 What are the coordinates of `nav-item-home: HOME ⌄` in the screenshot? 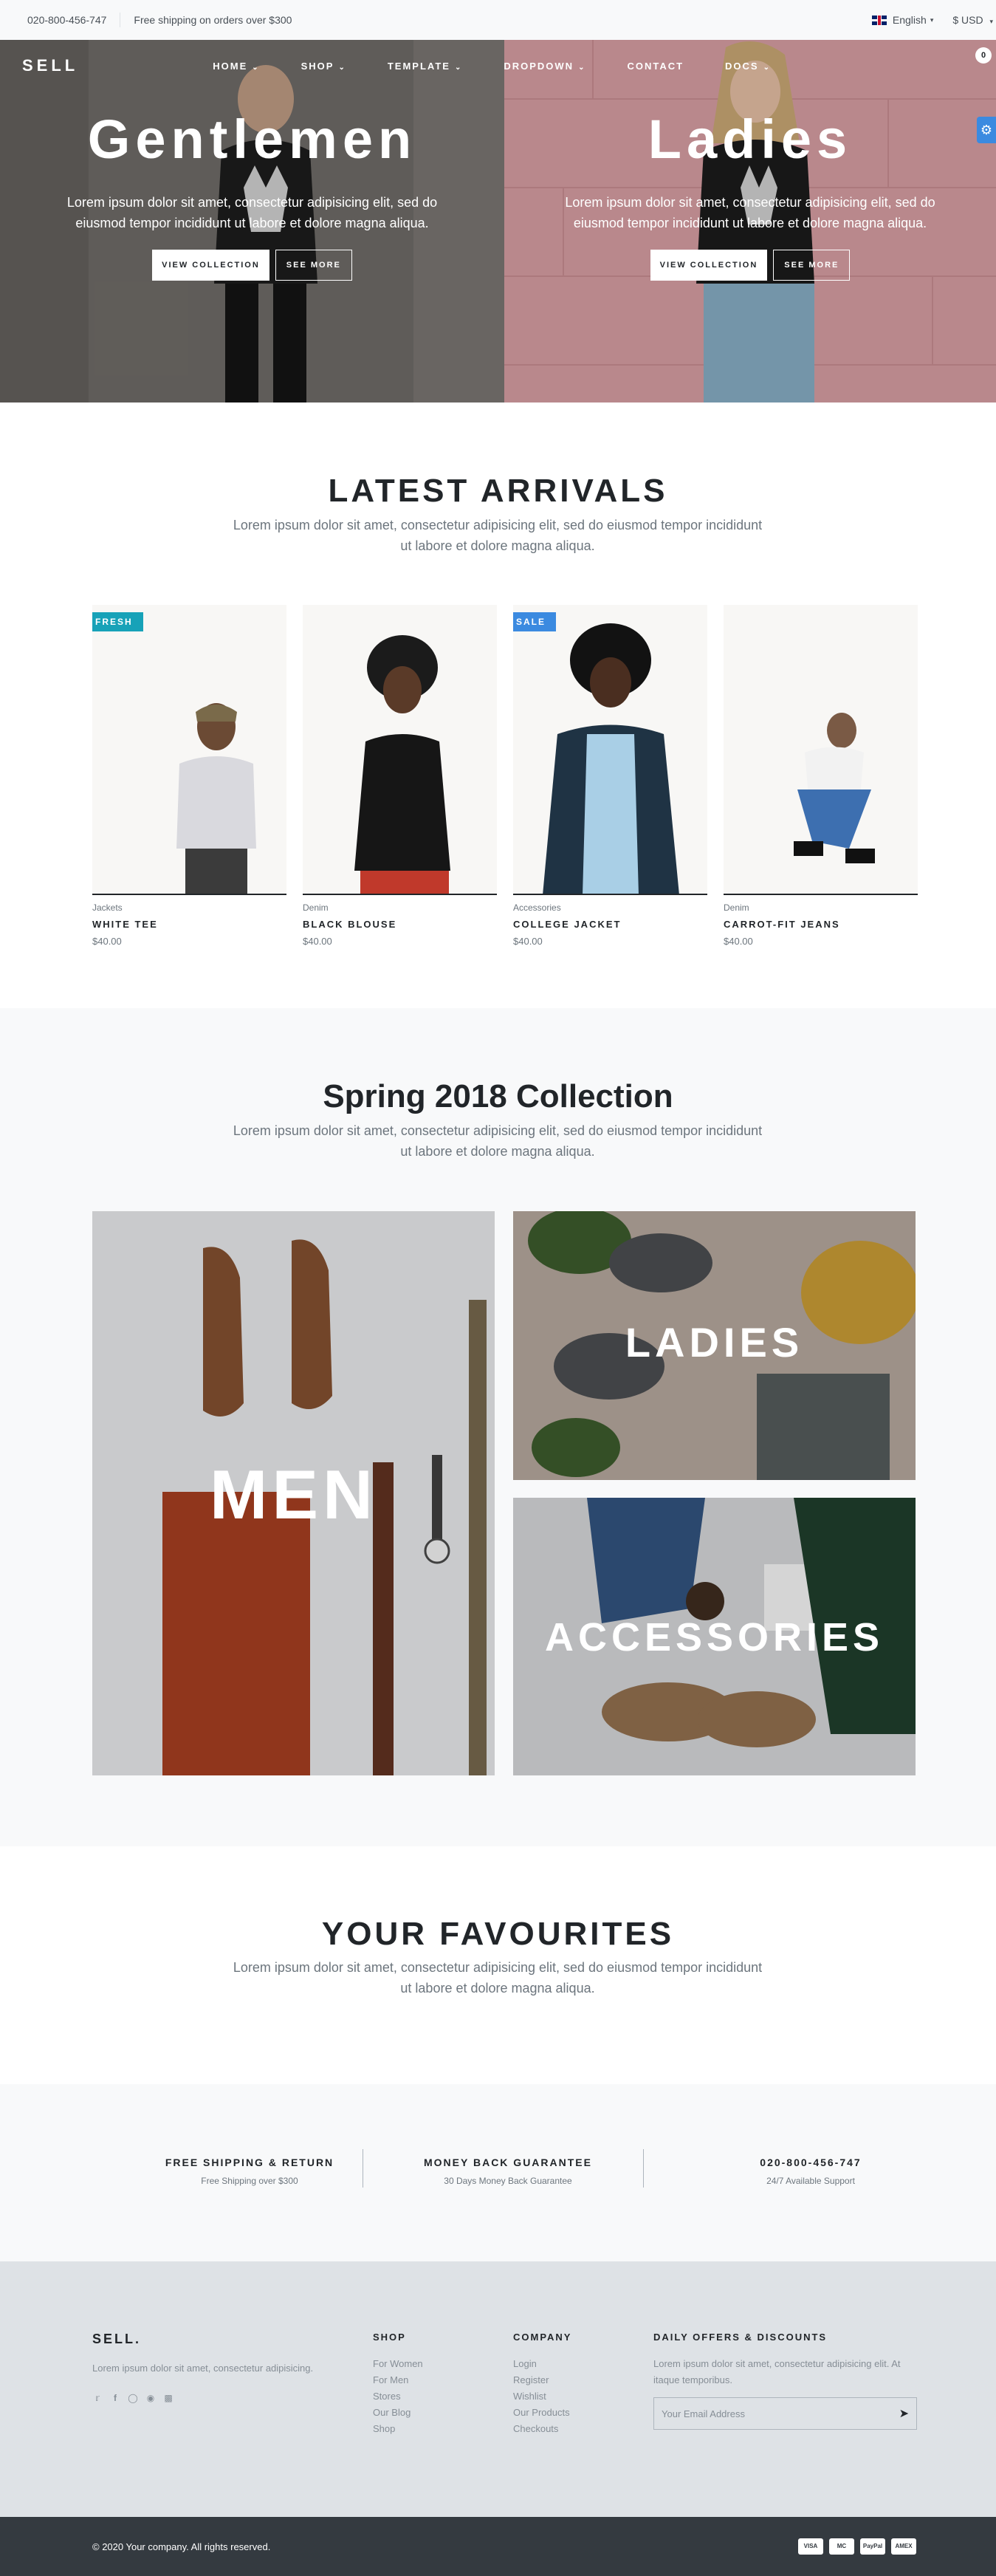 It's located at (236, 66).